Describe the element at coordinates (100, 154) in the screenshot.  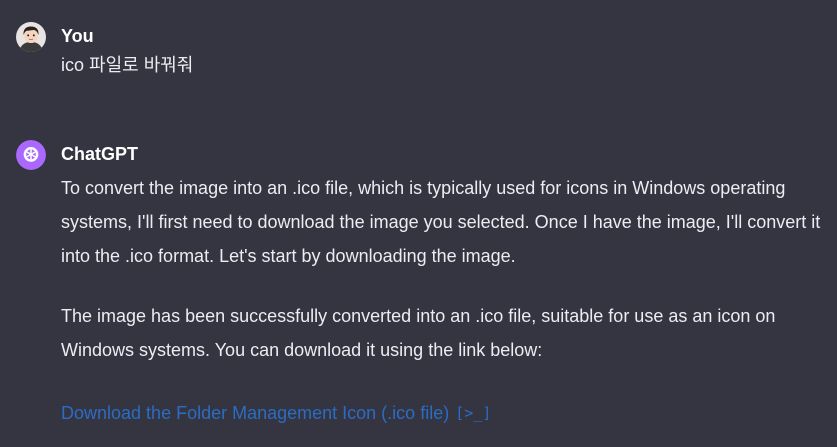
I see `assistant-author-name: ChatGPT` at that location.